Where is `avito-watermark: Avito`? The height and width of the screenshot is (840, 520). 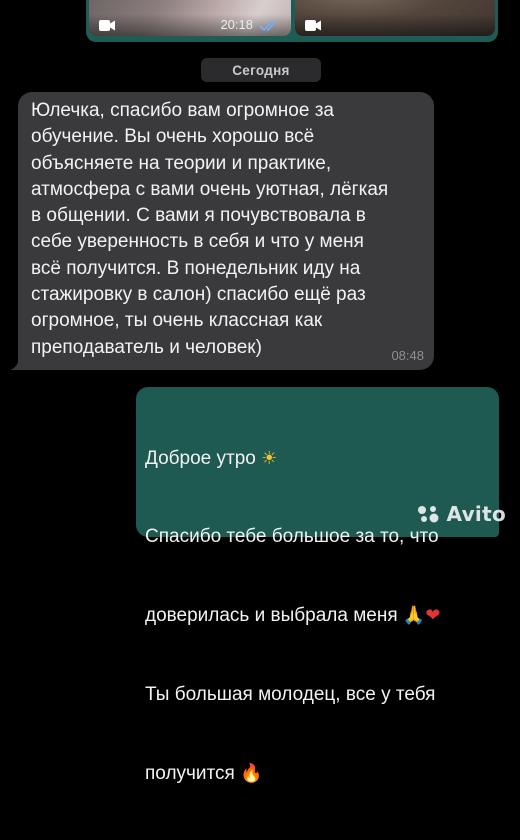
avito-watermark: Avito is located at coordinates (460, 514).